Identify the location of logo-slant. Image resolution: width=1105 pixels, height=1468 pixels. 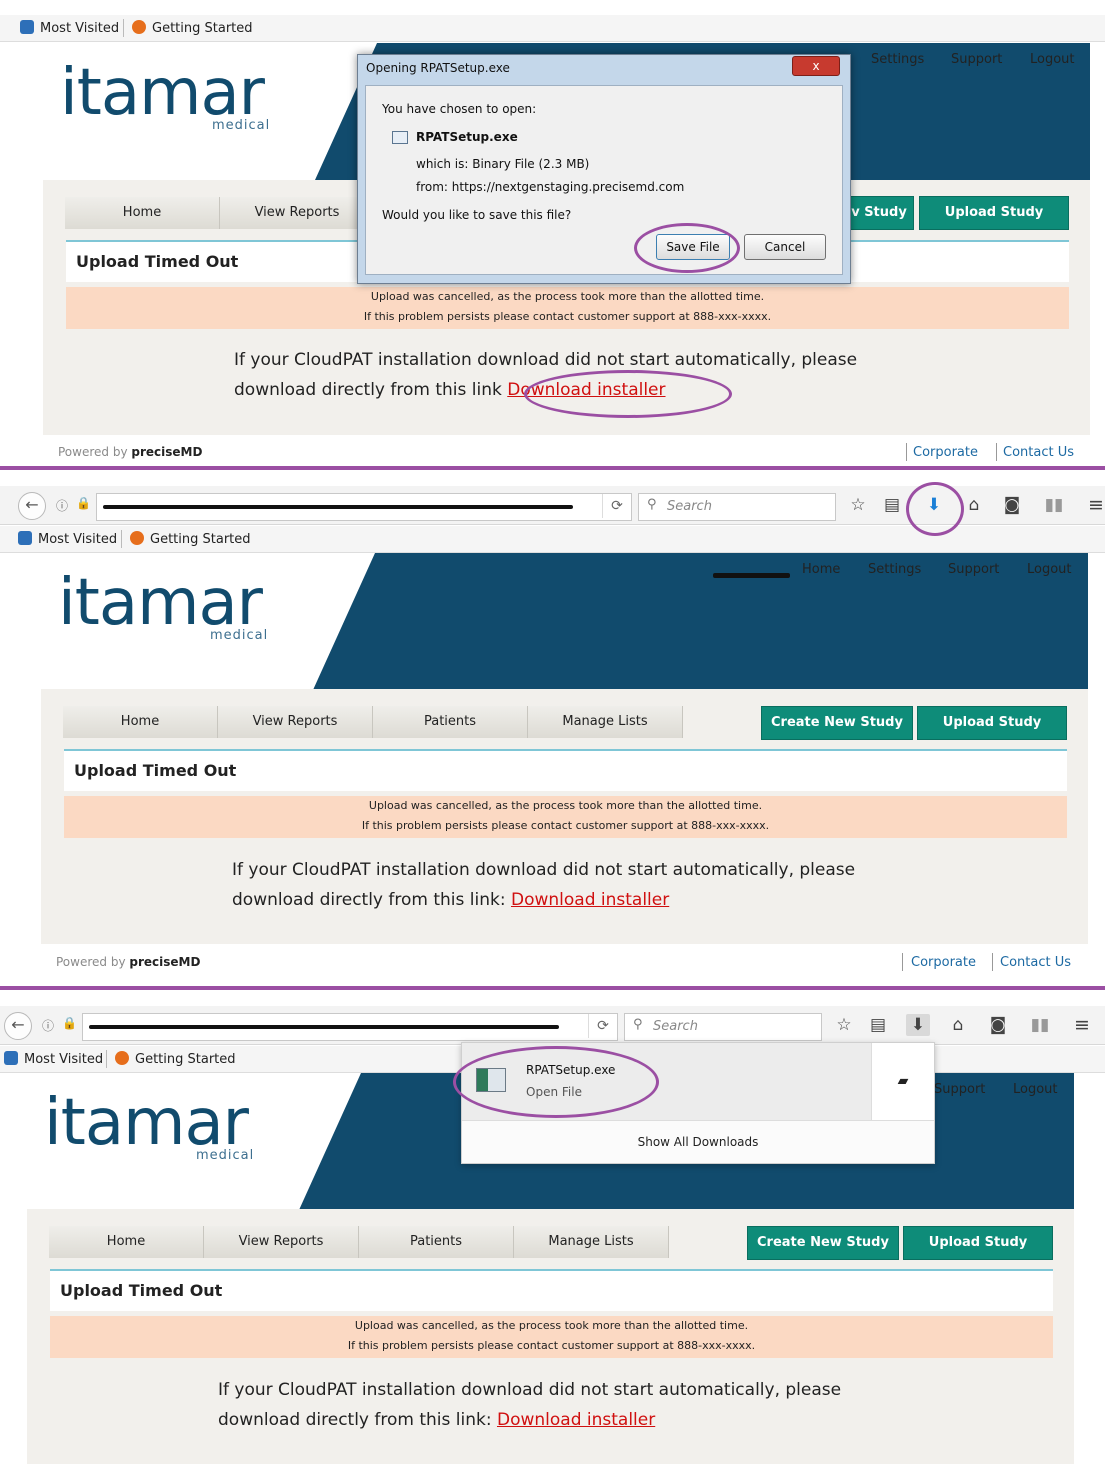
(344, 621).